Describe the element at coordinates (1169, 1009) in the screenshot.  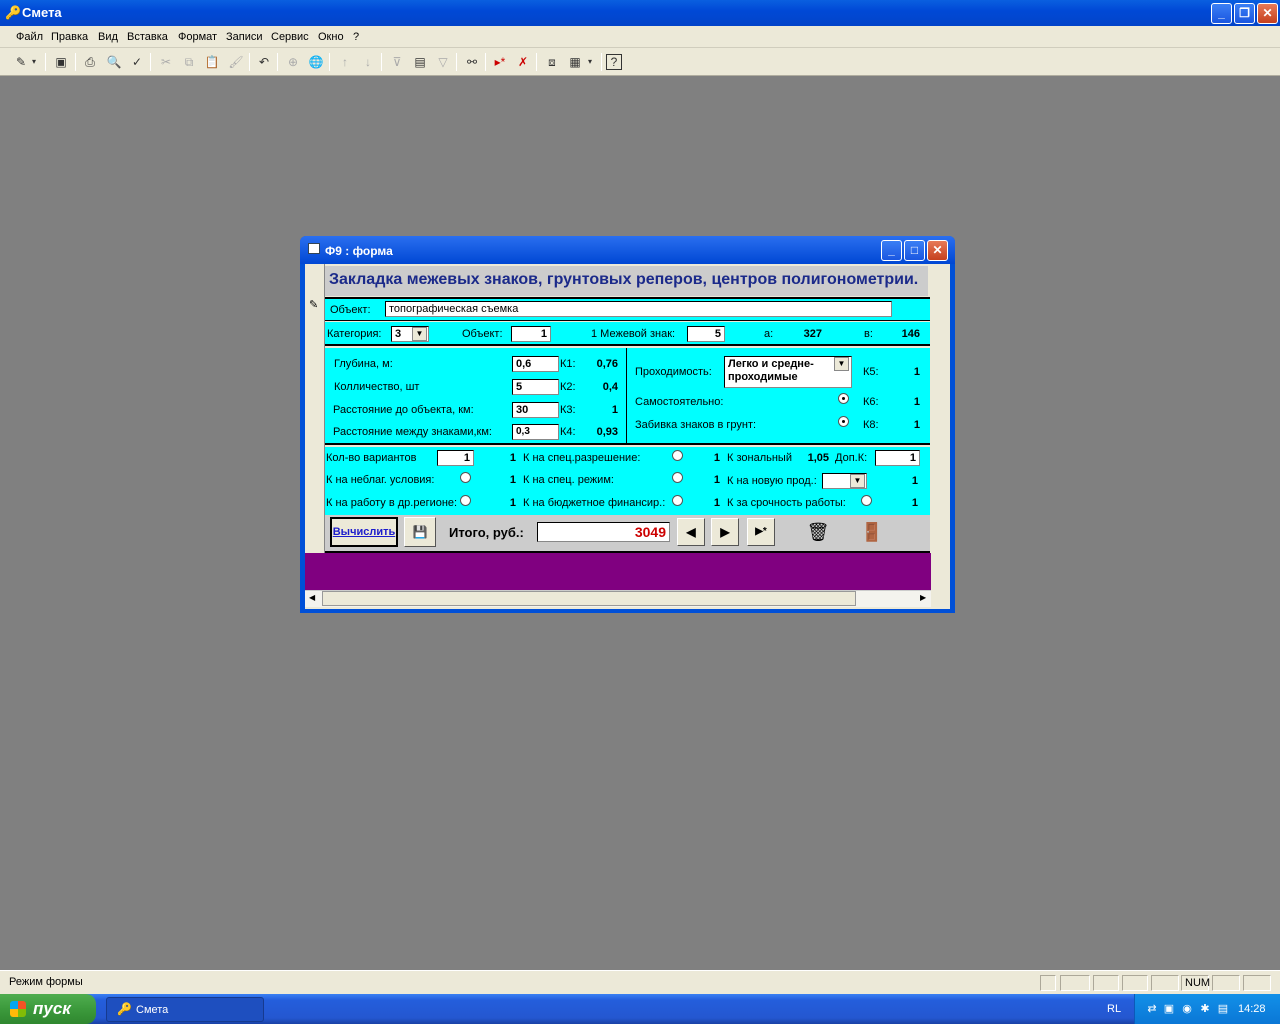
I see `display-icon: ▣` at that location.